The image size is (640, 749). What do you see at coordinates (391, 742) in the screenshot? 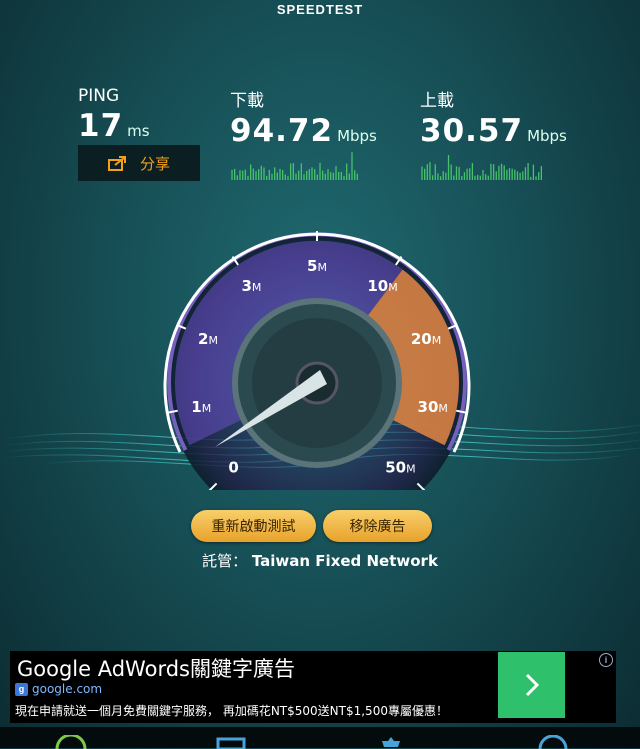
I see `settings-icon` at bounding box center [391, 742].